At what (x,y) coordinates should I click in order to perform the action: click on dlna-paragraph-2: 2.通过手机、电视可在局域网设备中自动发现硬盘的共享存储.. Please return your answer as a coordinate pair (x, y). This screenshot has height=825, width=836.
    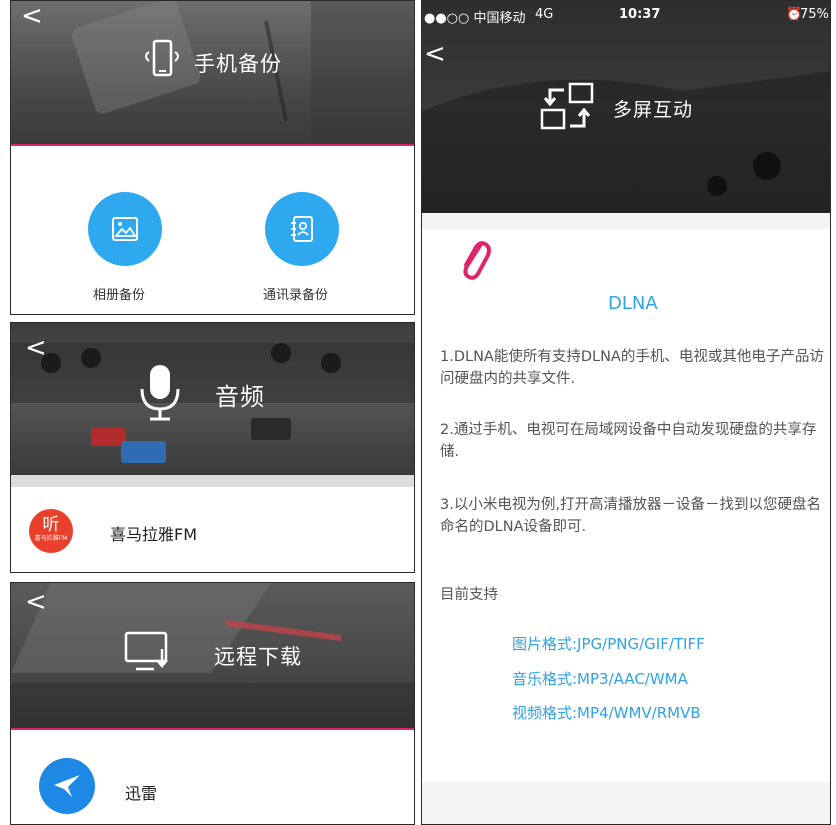
    Looking at the image, I should click on (628, 441).